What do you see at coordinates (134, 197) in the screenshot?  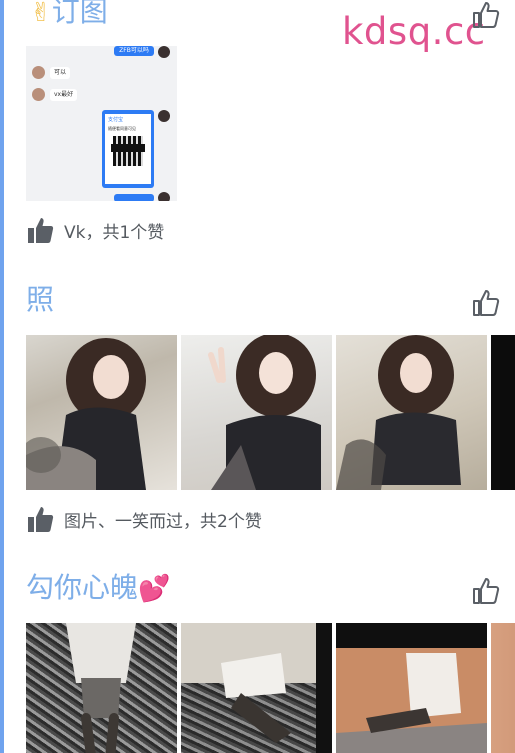 I see `chat-bubble` at bounding box center [134, 197].